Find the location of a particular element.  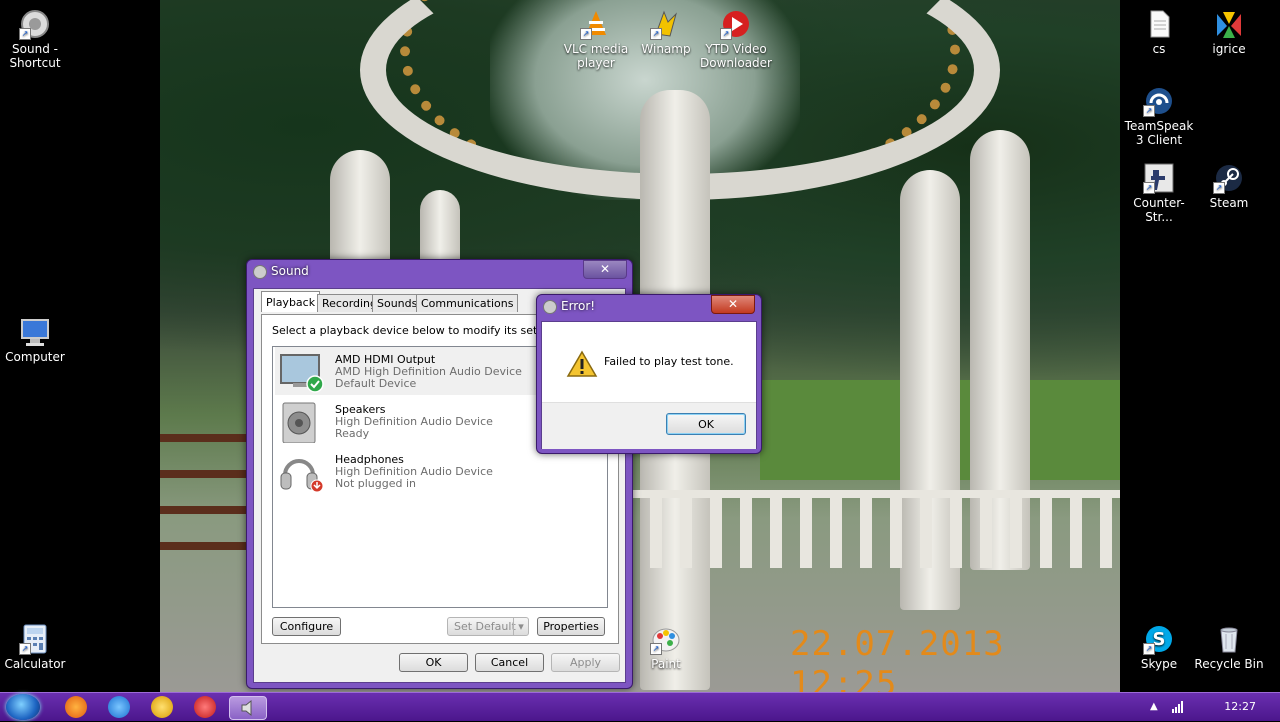

taskbar-clock: 12:27 is located at coordinates (1240, 706).